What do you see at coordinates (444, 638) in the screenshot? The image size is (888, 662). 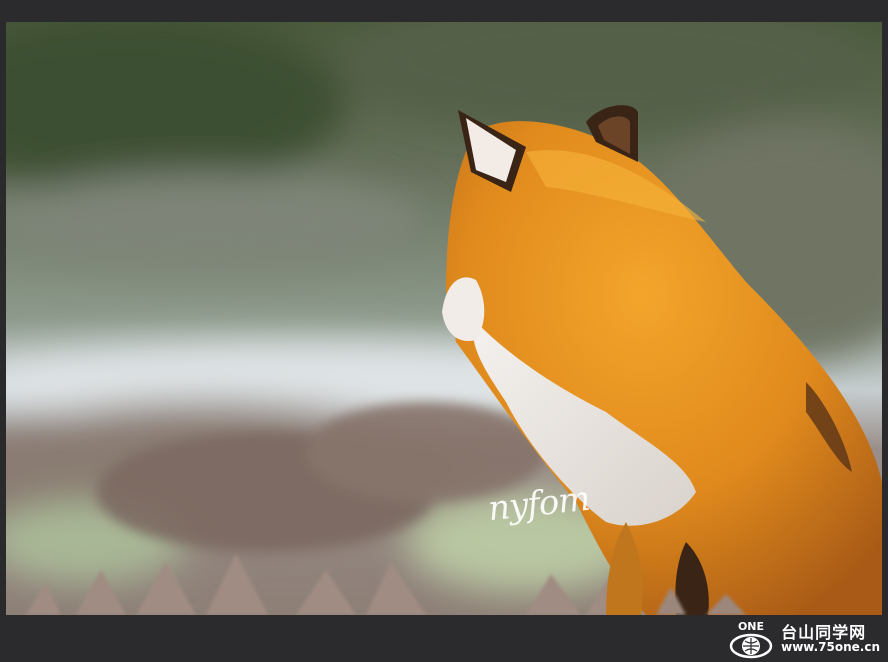 I see `bottom-border: ONE 台山同学网 www.75one.cn` at bounding box center [444, 638].